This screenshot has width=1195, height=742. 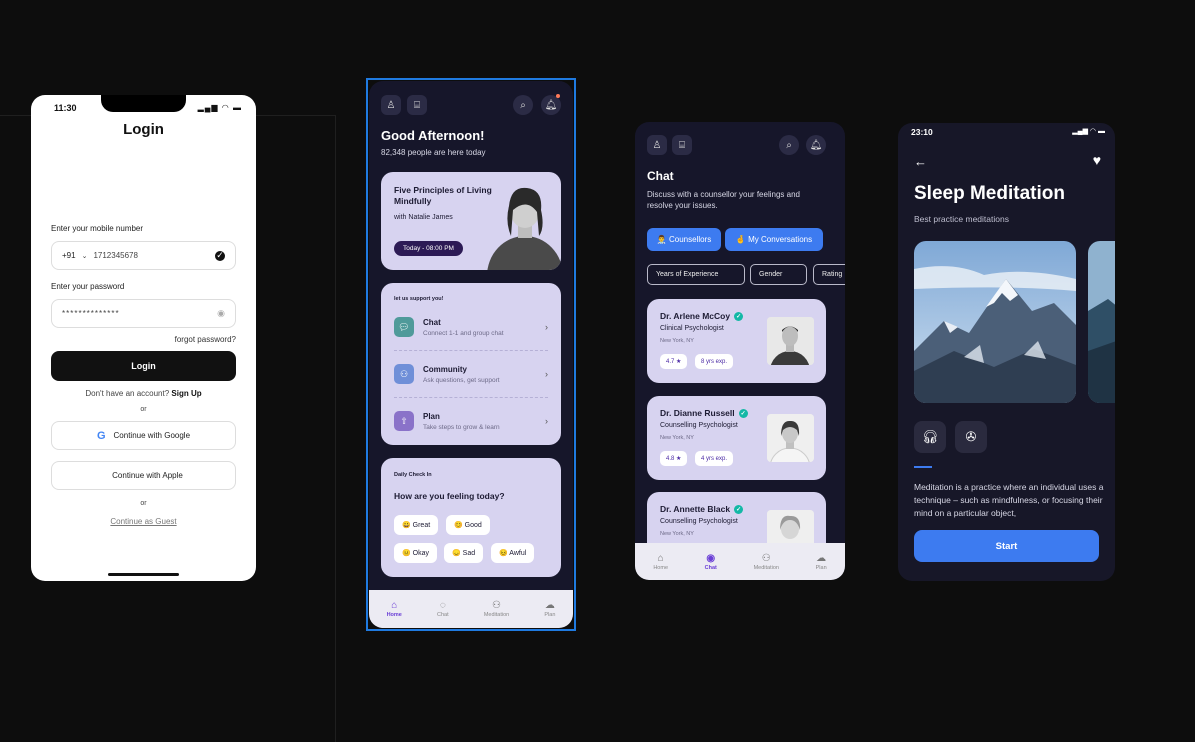 What do you see at coordinates (496, 615) in the screenshot?
I see `tab-label: Meditation` at bounding box center [496, 615].